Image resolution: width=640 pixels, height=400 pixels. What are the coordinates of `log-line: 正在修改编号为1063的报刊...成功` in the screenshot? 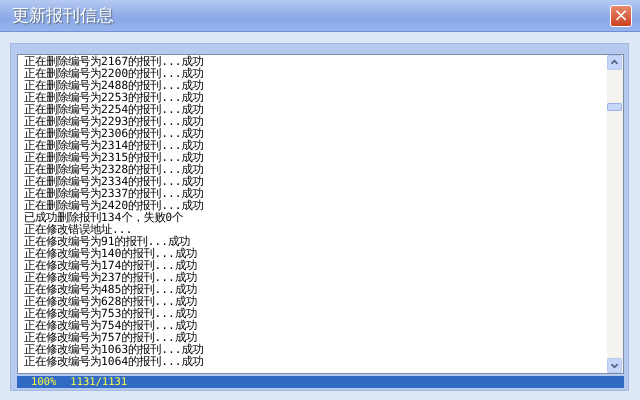 It's located at (114, 350).